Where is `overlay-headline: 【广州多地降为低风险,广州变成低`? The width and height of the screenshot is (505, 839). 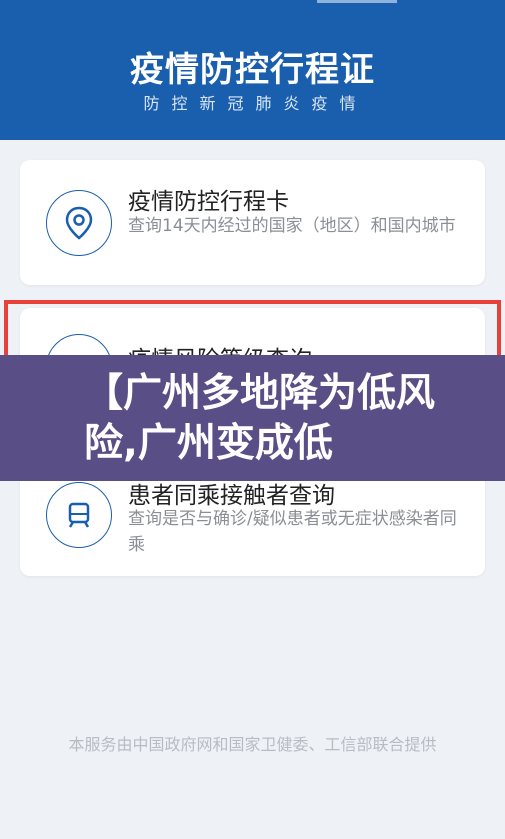
overlay-headline: 【广州多地降为低风险,广州变成低 is located at coordinates (260, 418).